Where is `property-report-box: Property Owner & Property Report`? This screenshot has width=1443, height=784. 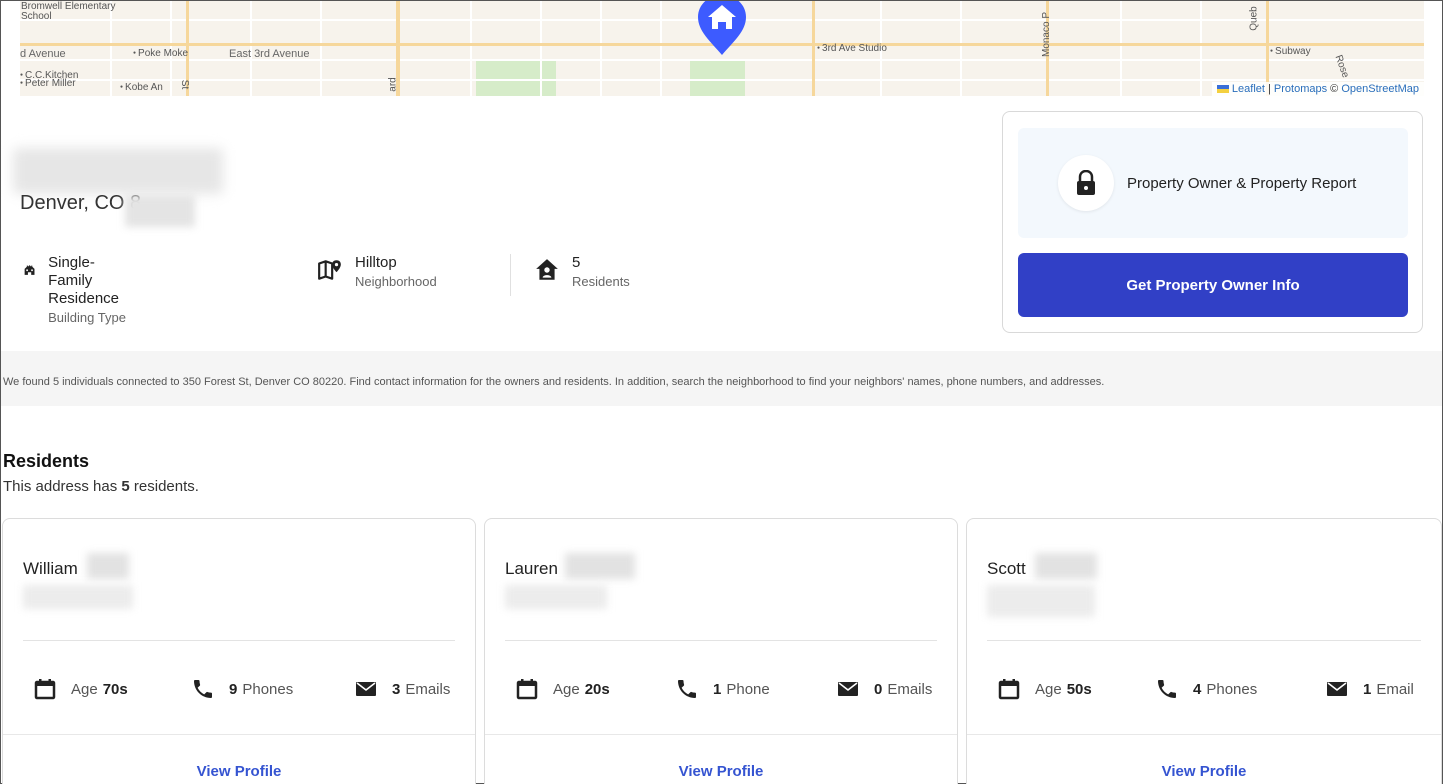
property-report-box: Property Owner & Property Report is located at coordinates (1213, 183).